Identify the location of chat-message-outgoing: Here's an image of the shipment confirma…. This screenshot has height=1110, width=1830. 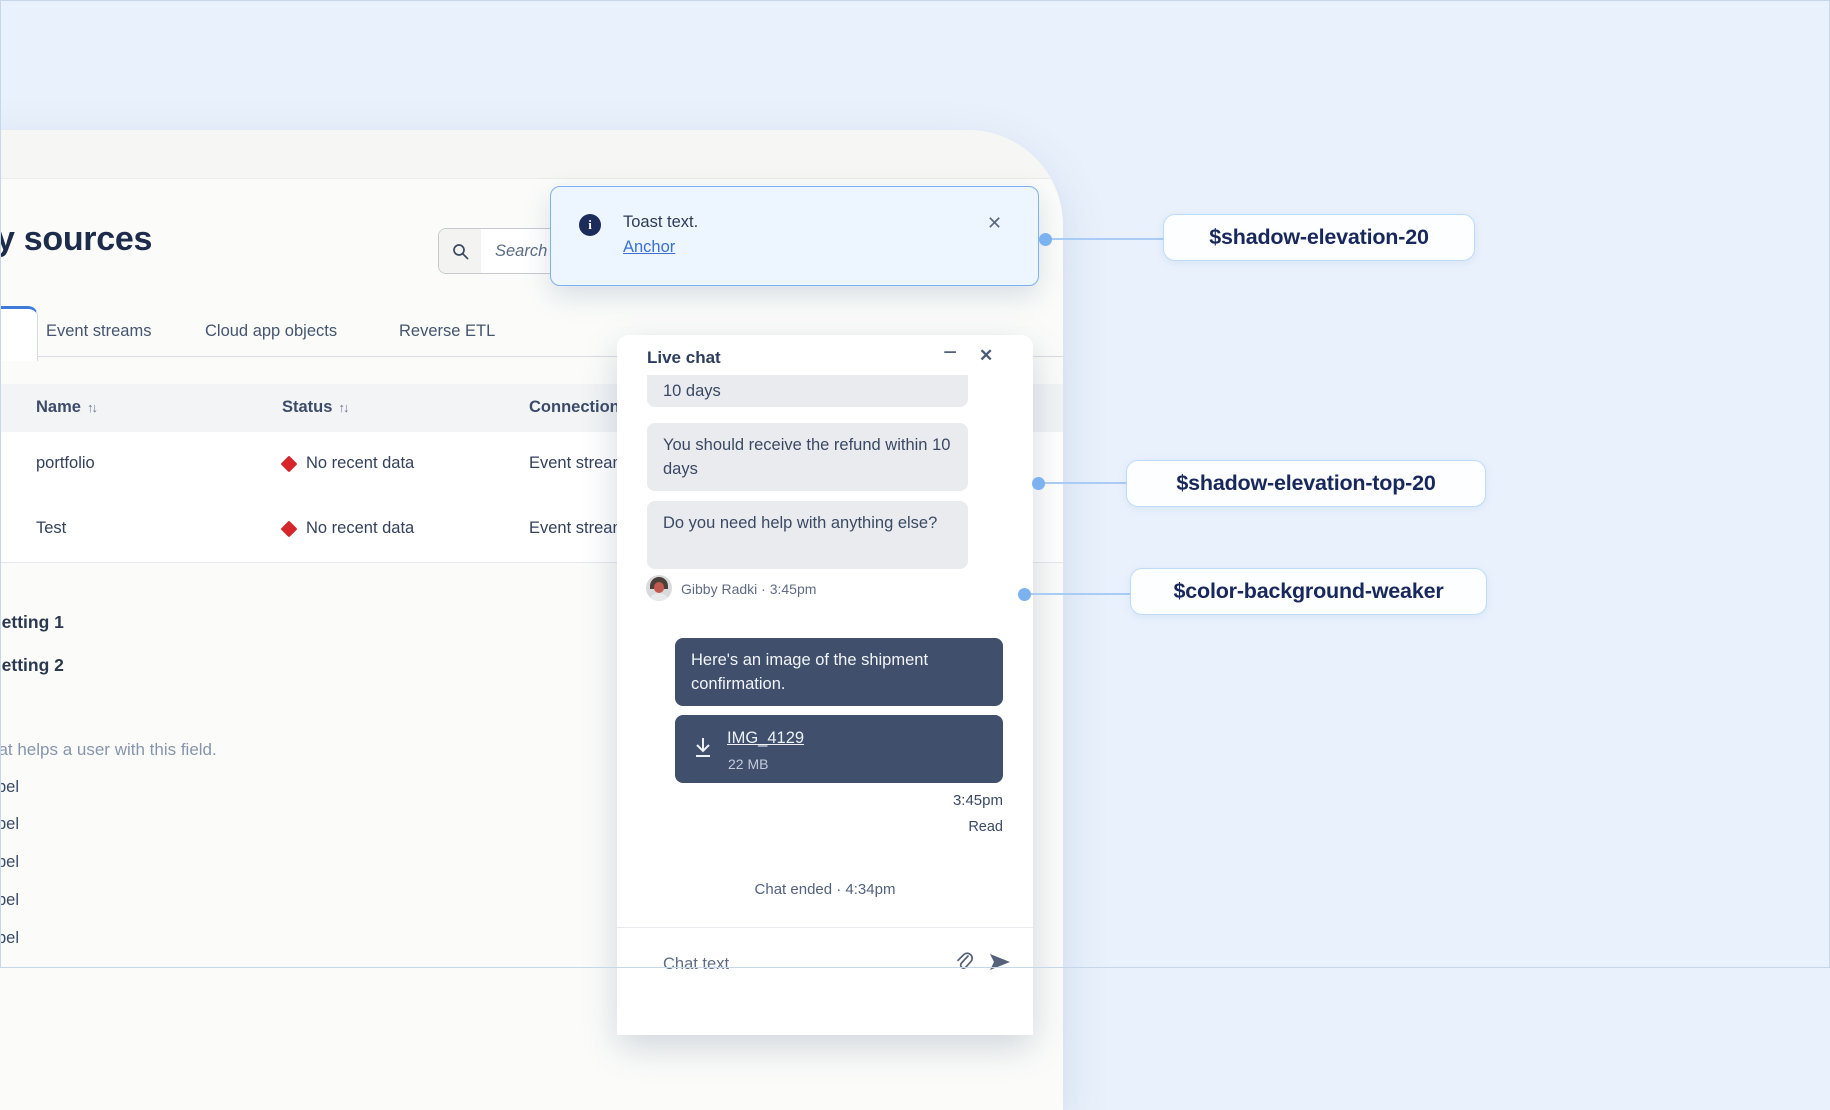
(839, 672).